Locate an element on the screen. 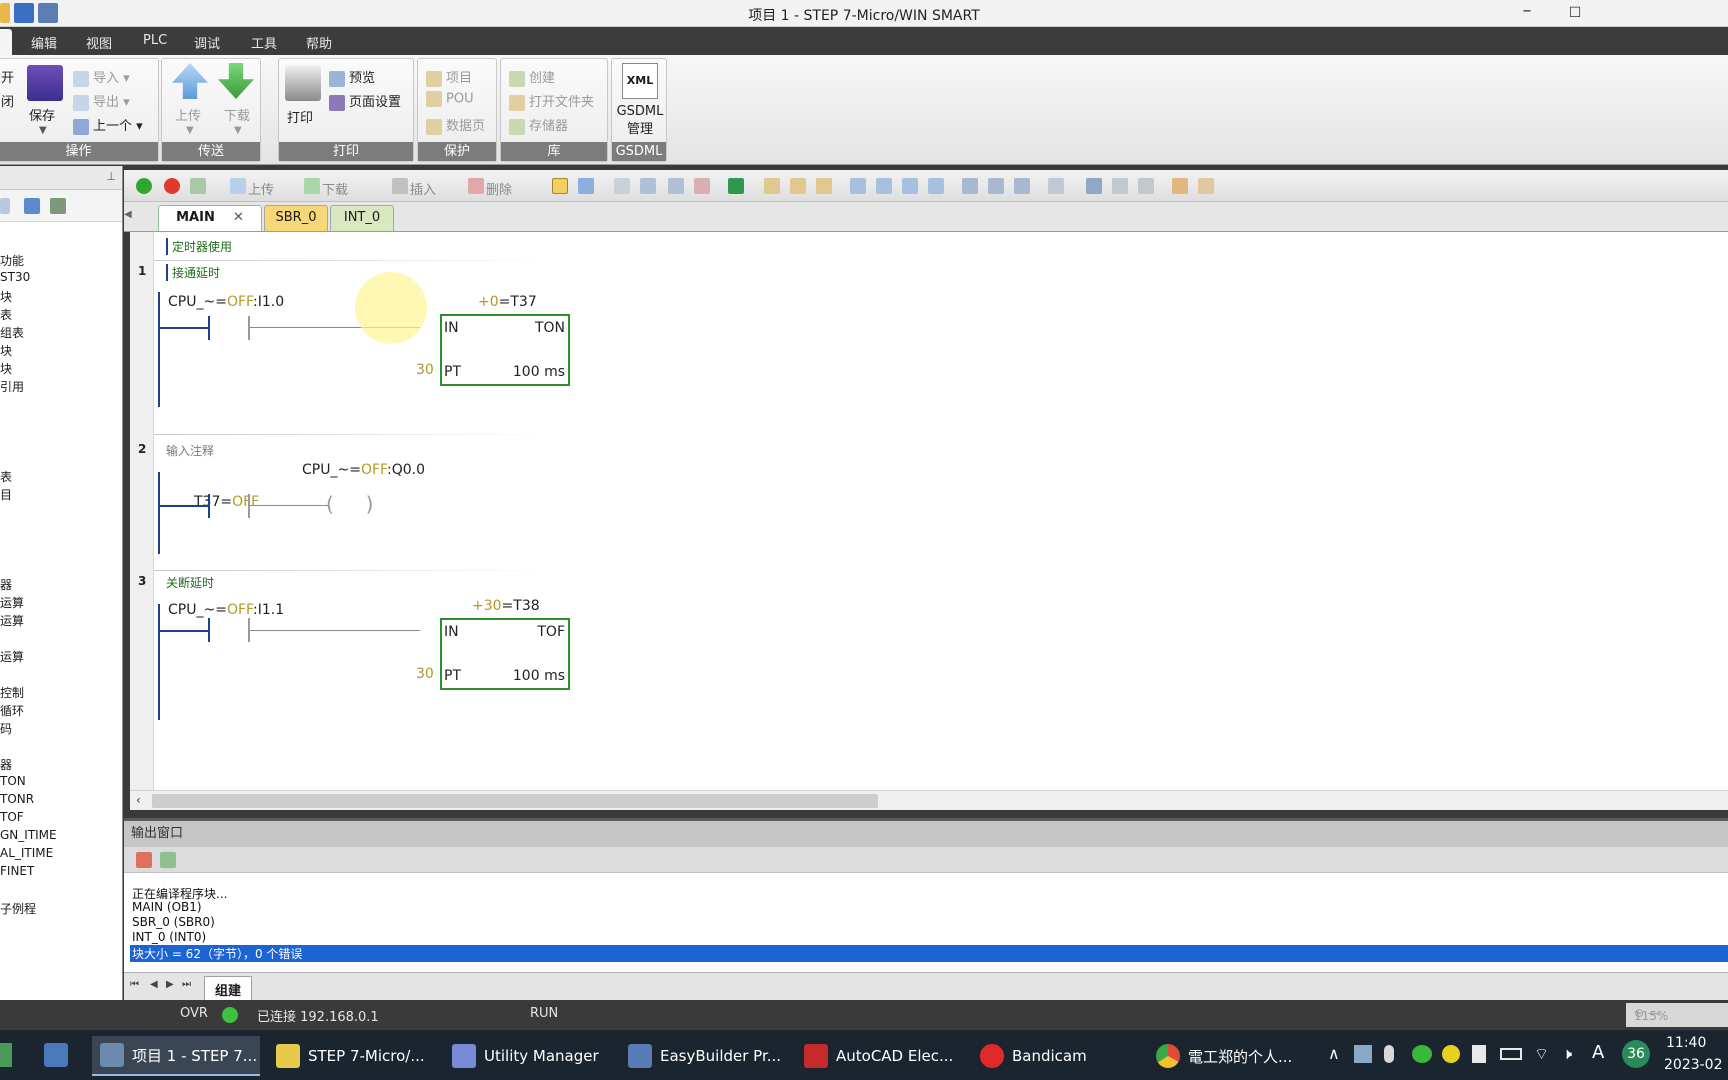  app-icon is located at coordinates (6, 1055).